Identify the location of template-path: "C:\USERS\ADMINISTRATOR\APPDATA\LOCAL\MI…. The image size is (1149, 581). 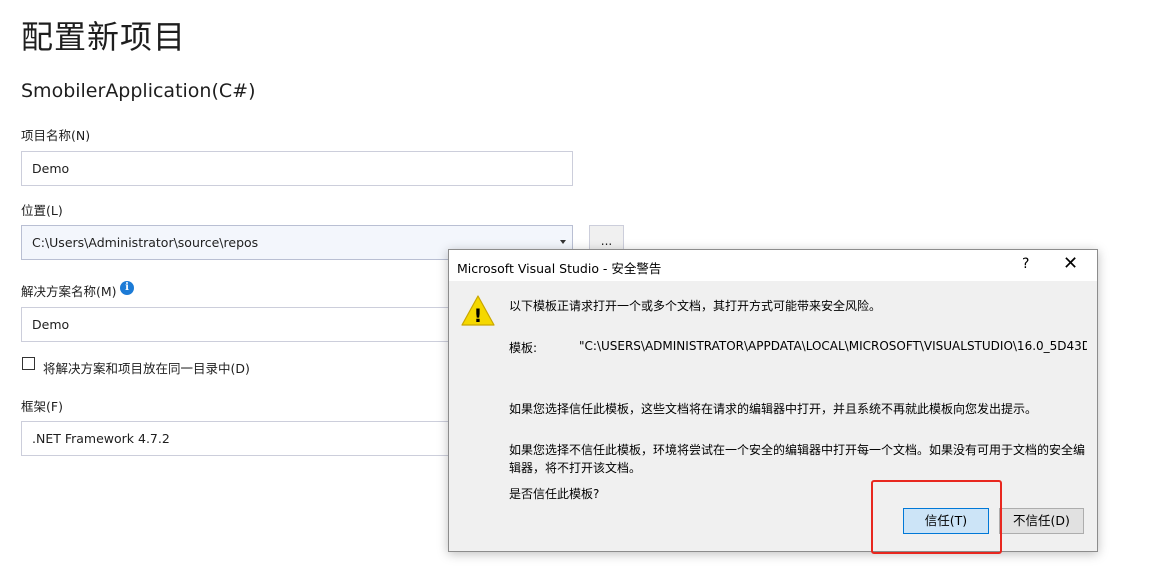
(833, 346).